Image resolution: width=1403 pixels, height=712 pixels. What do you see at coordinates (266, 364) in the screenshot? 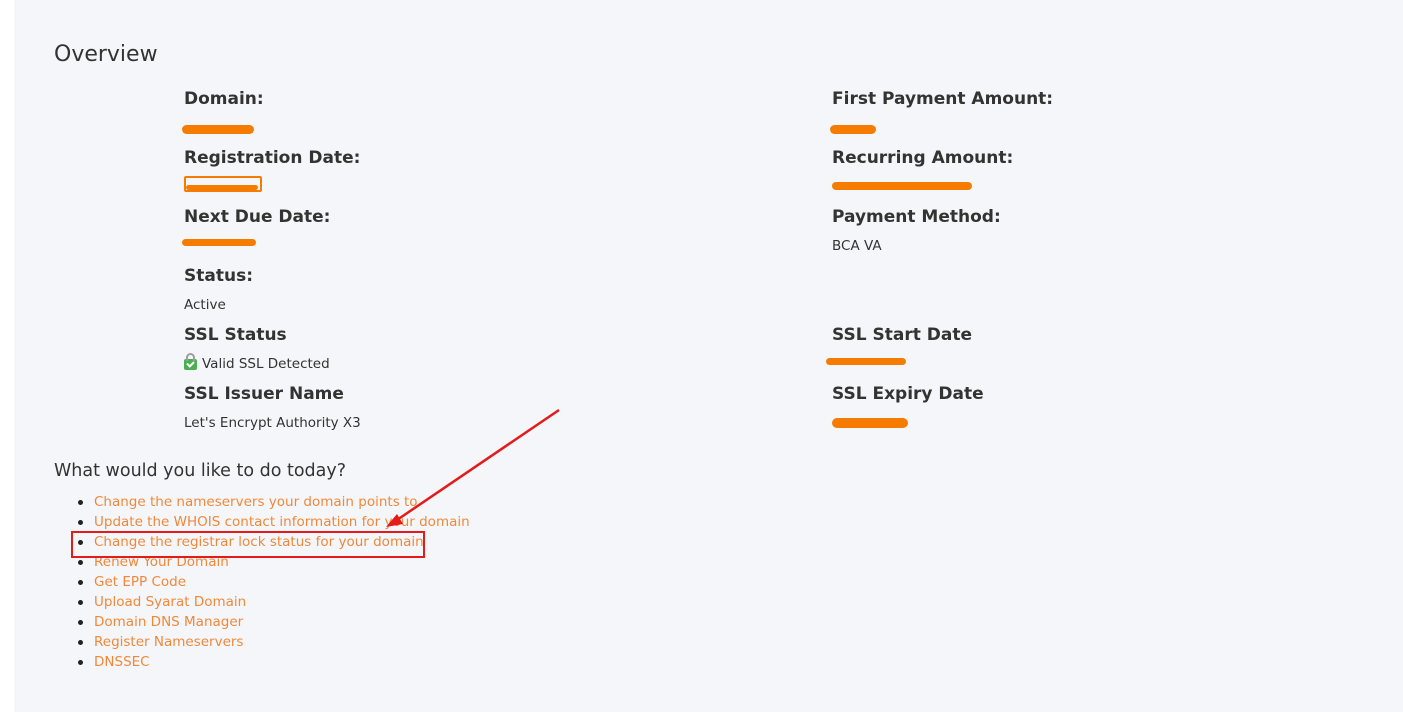
I see `ssl-status-text: Valid SSL Detected` at bounding box center [266, 364].